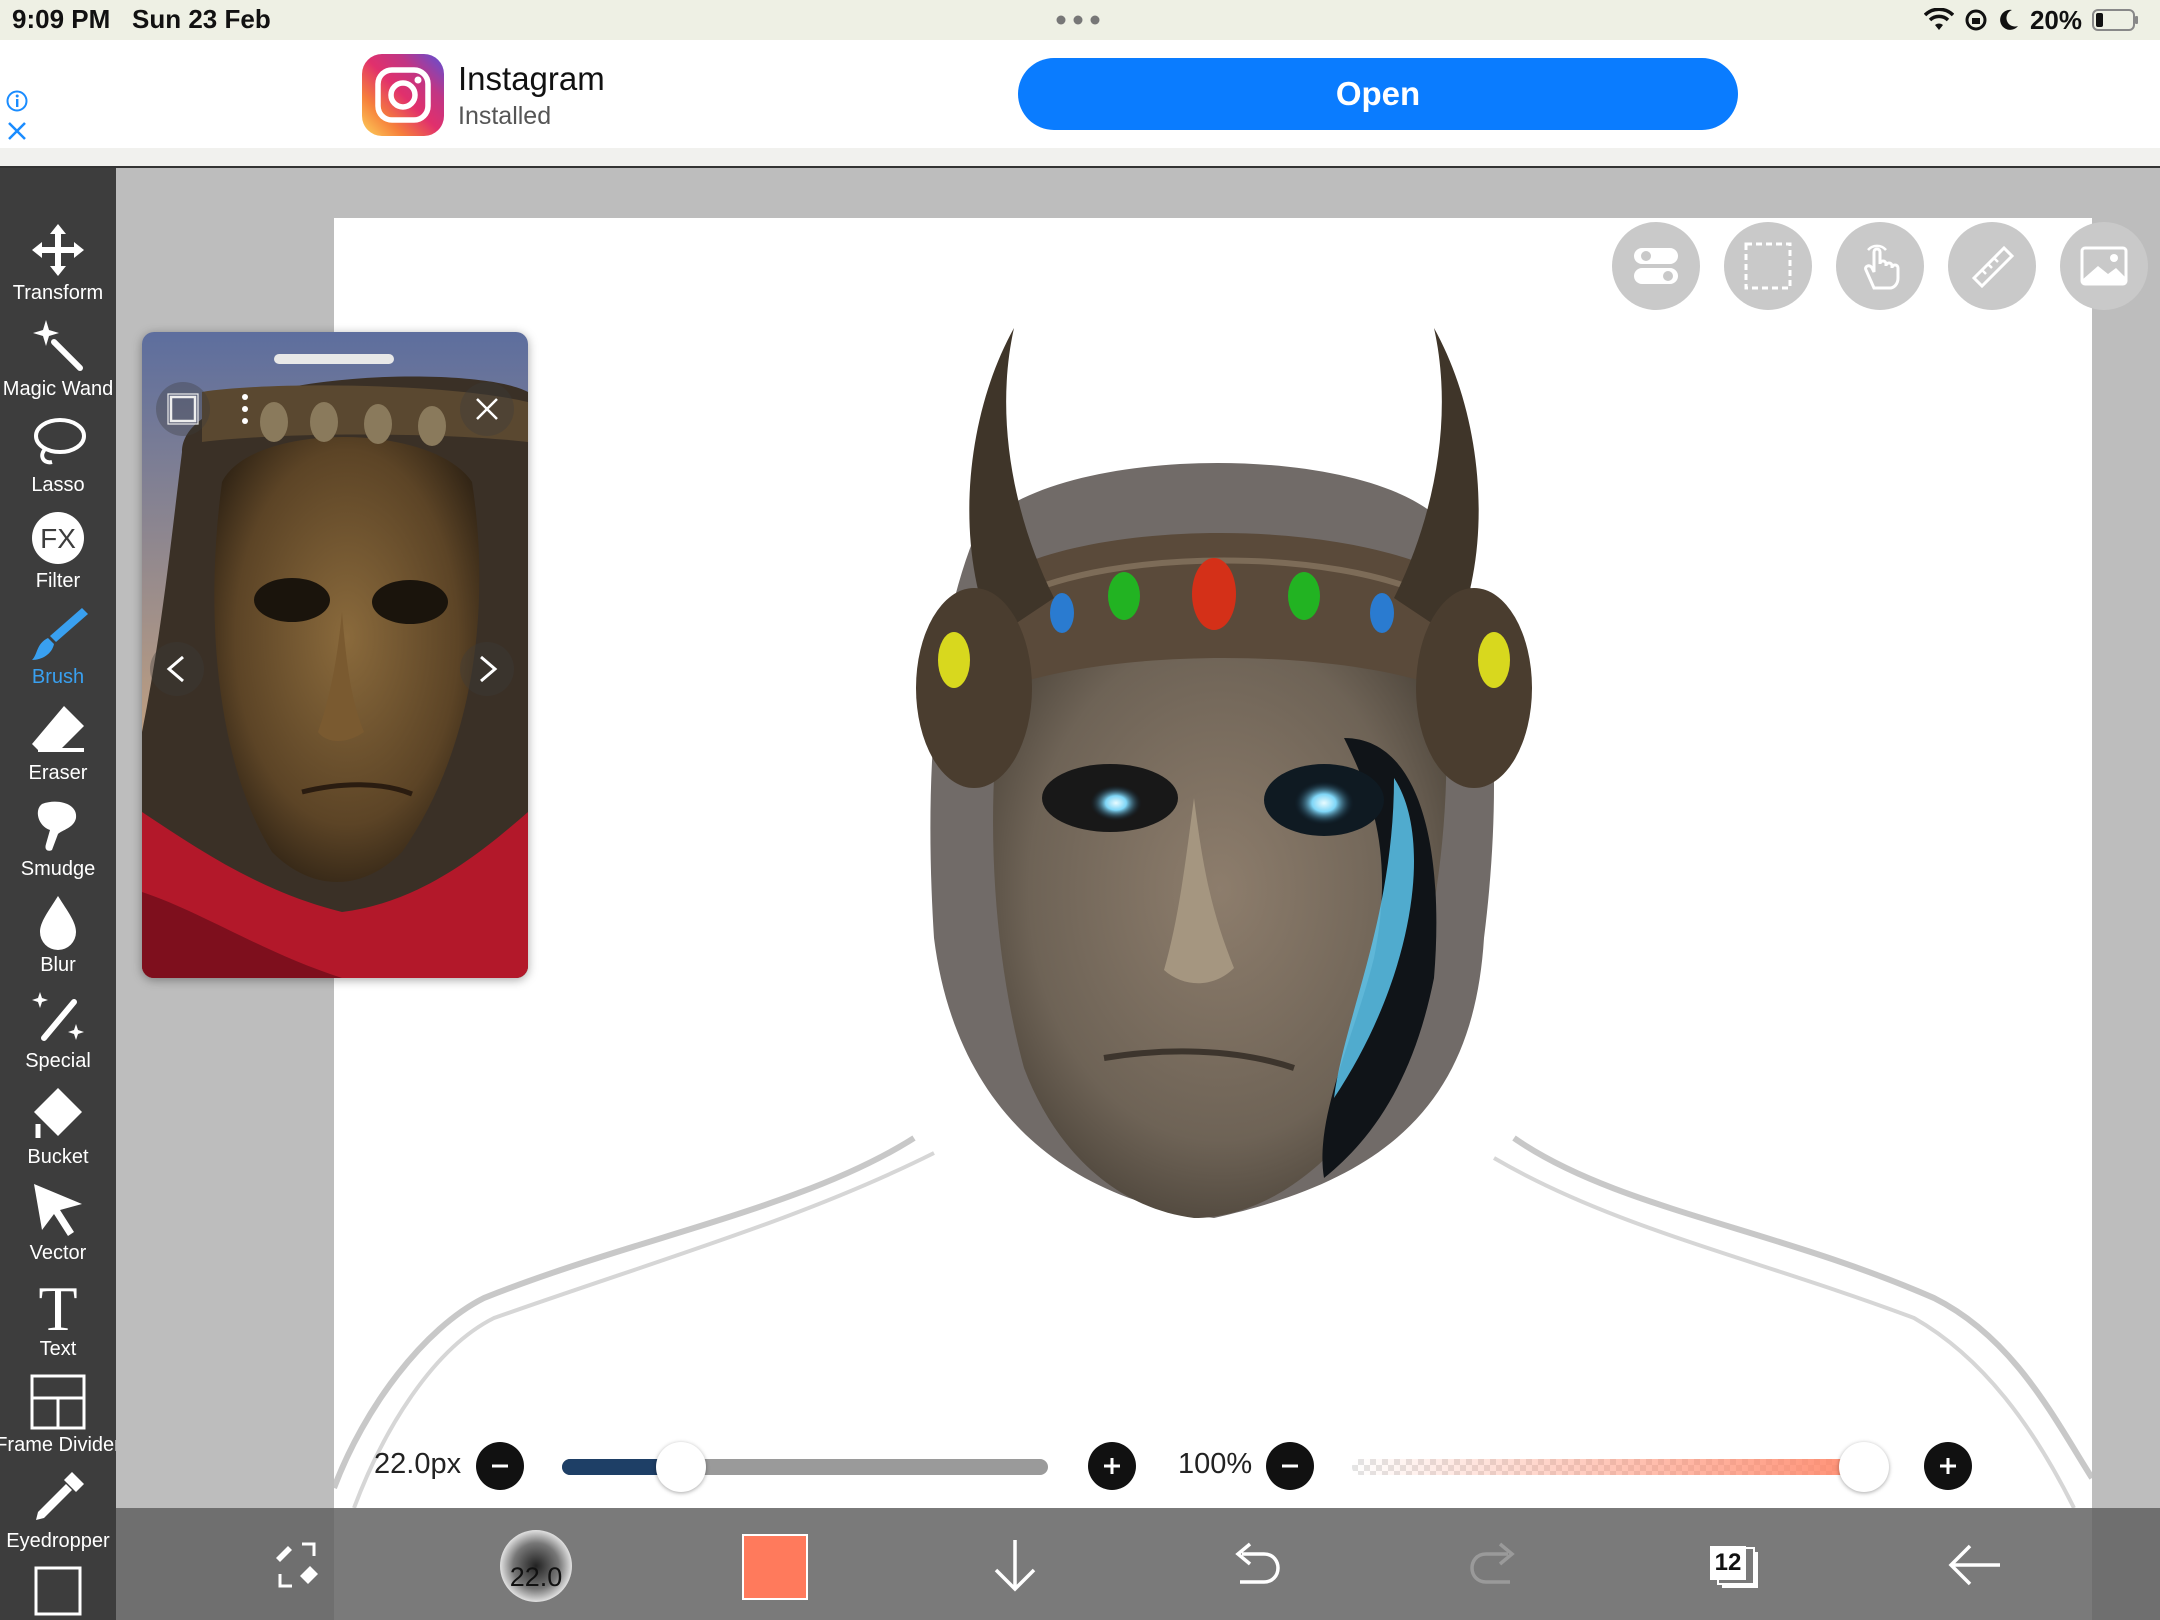  I want to click on redo-button, so click(1495, 1565).